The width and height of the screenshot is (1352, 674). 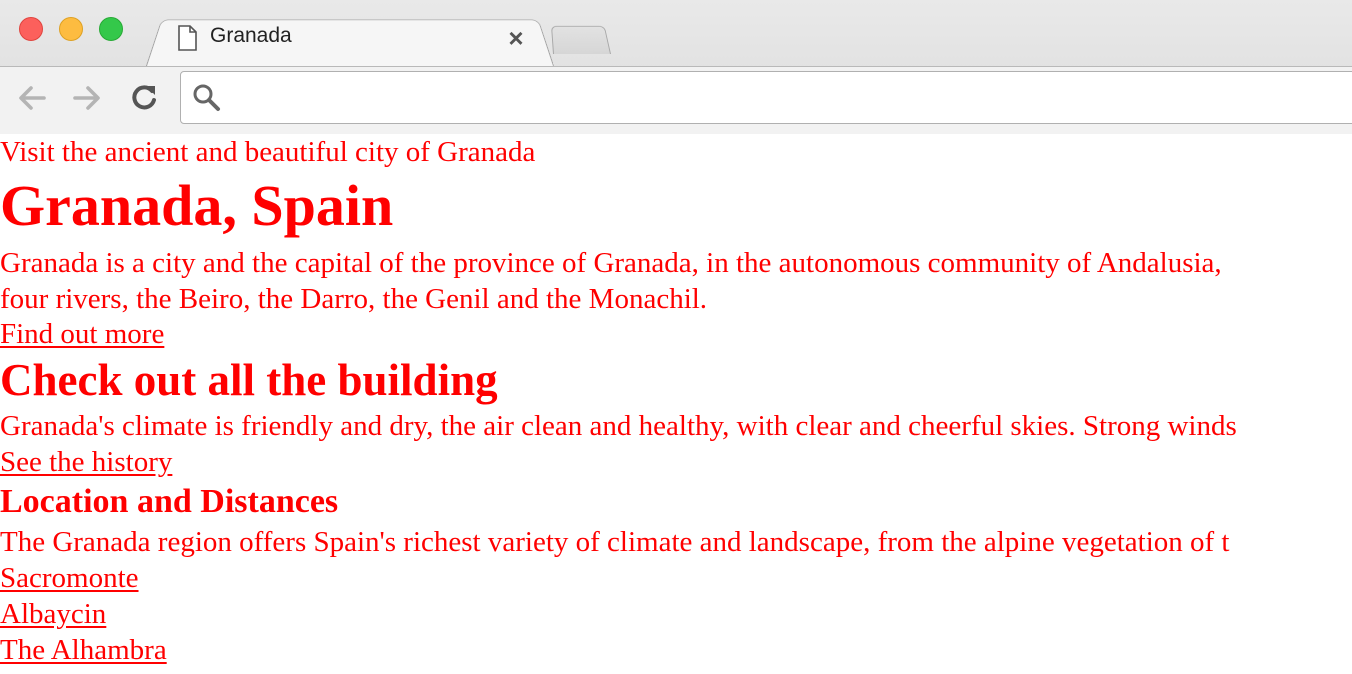 I want to click on close-icon: ×, so click(x=516, y=38).